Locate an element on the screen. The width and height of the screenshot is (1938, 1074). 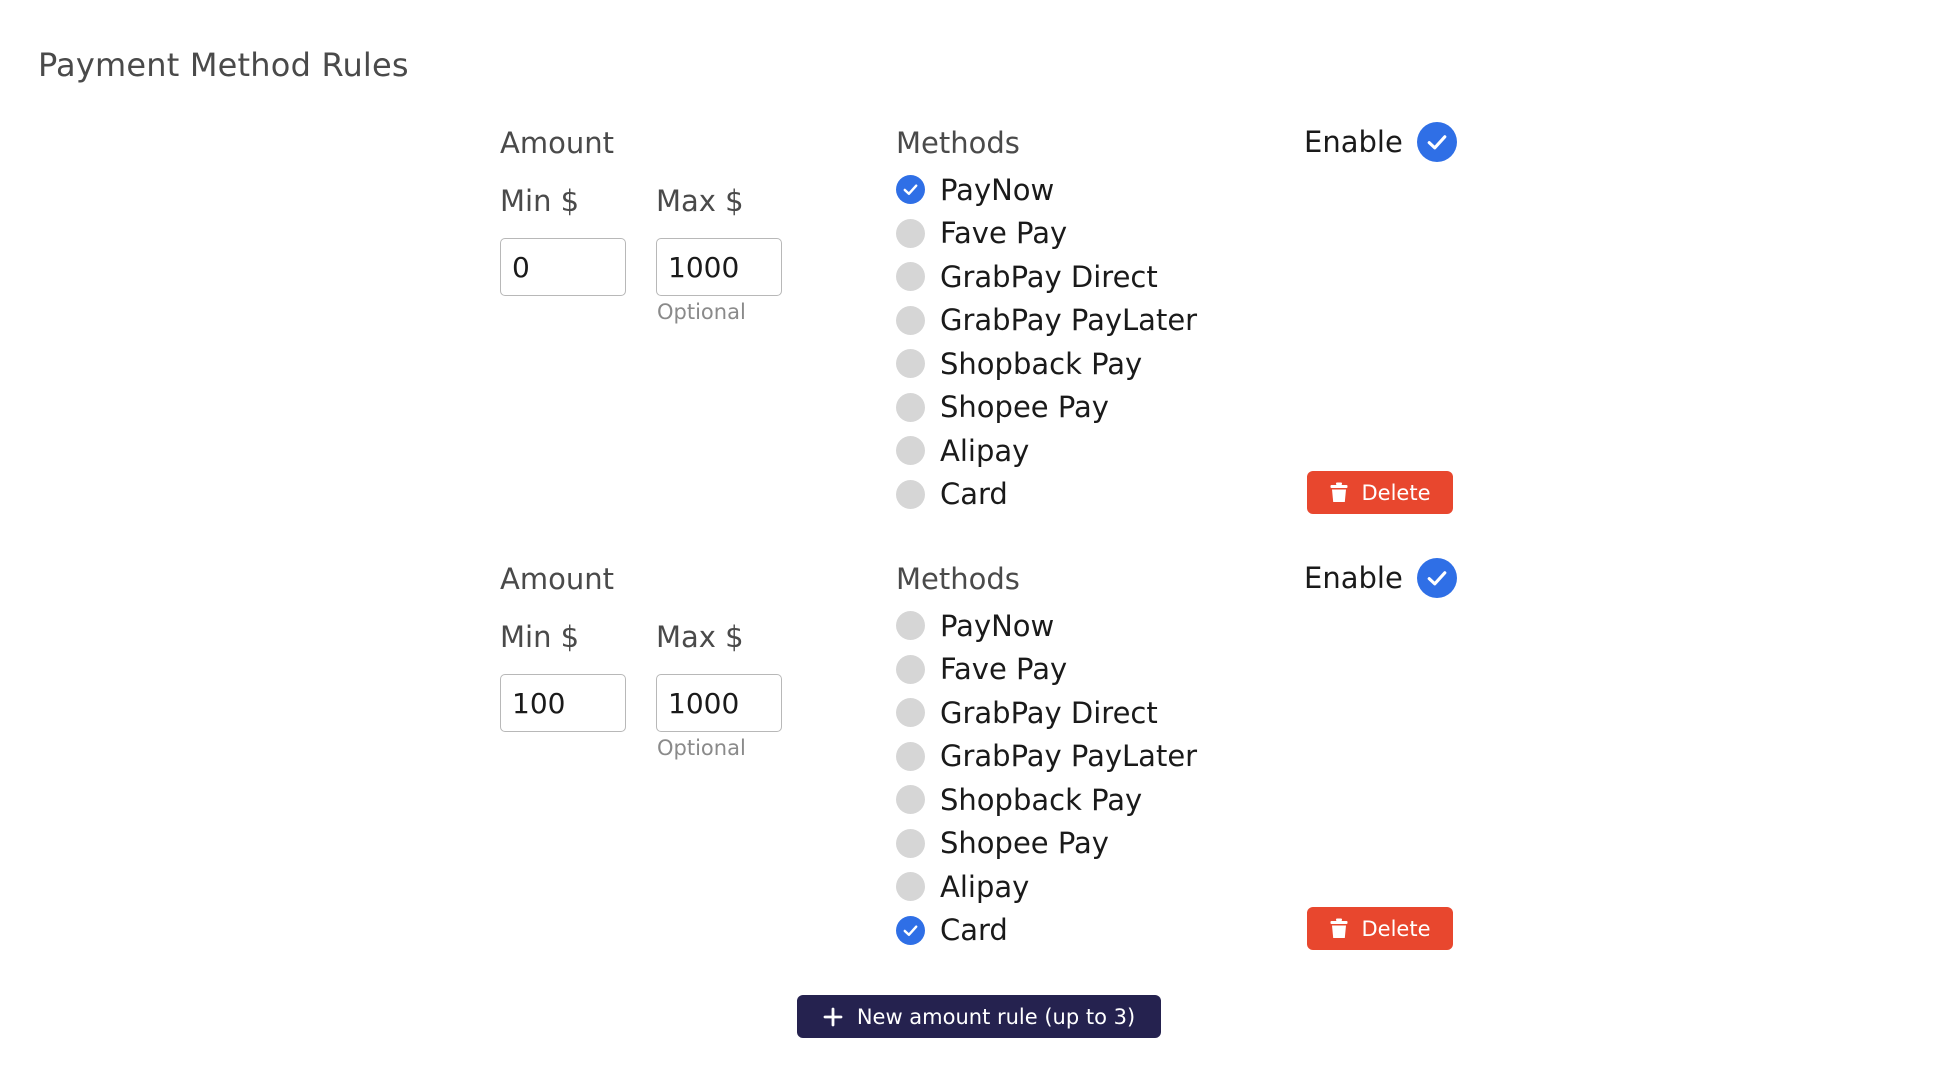
page-title: Payment Method Rules is located at coordinates (223, 65).